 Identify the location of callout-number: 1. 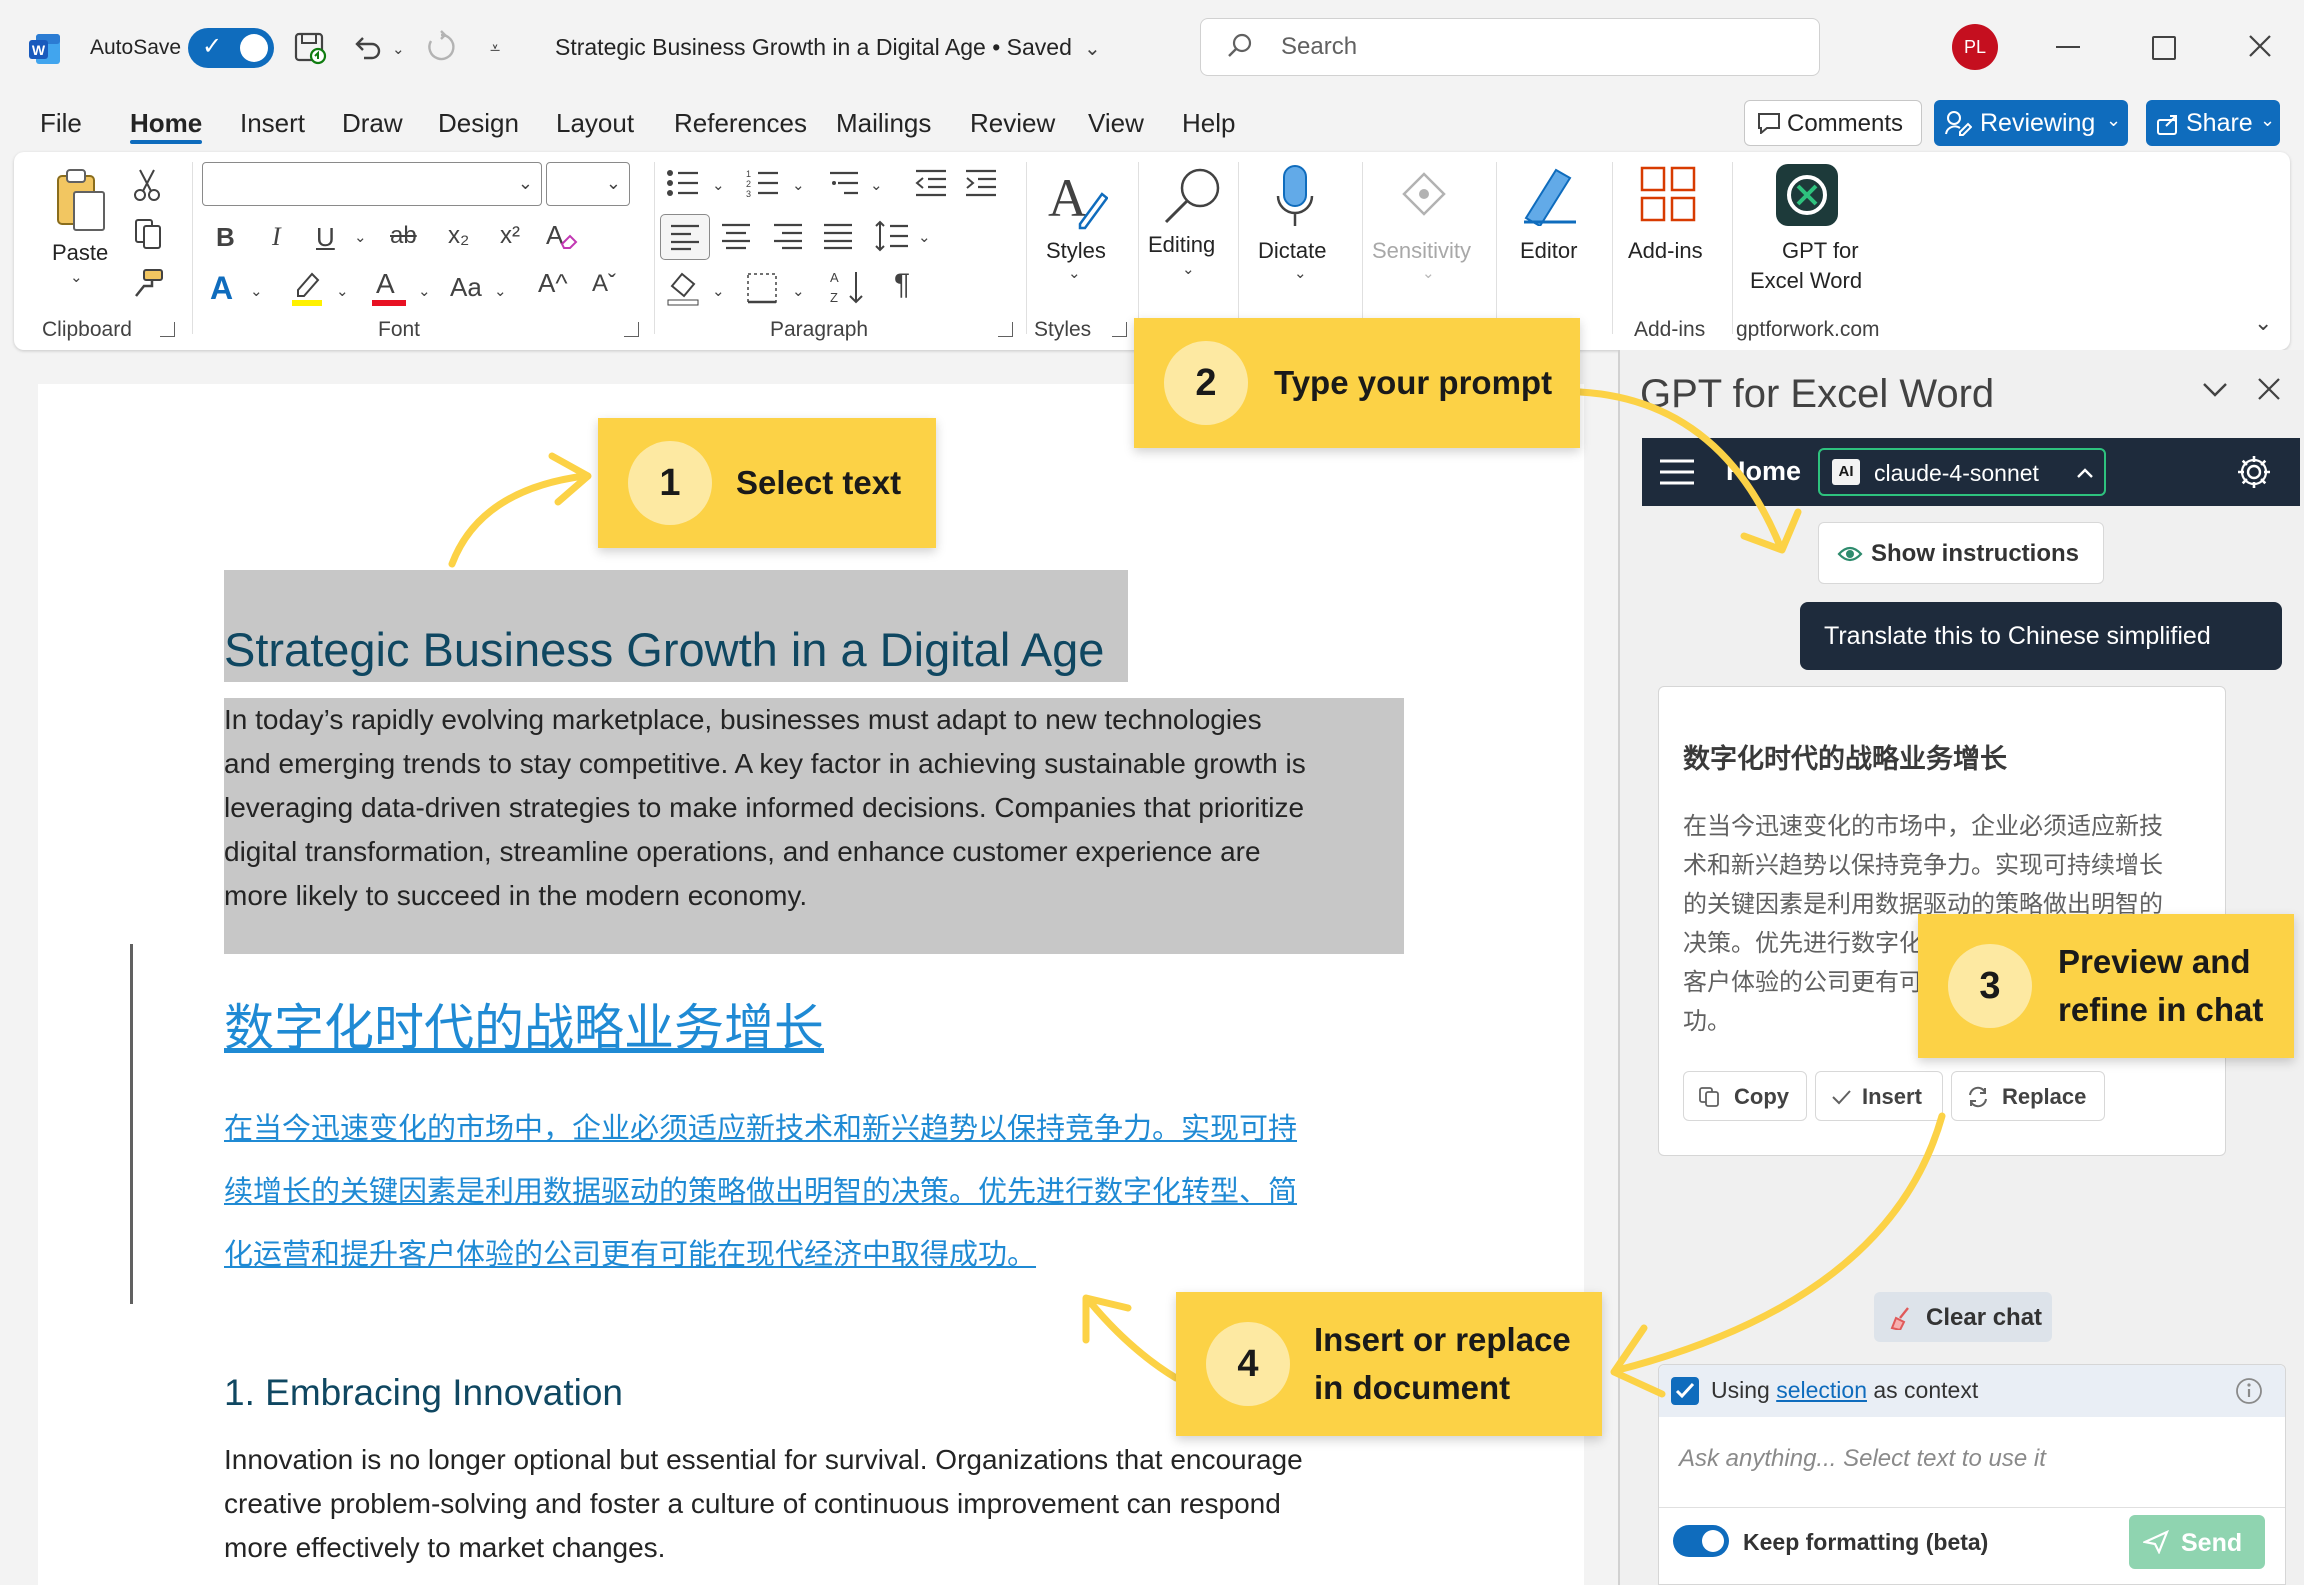
(670, 483).